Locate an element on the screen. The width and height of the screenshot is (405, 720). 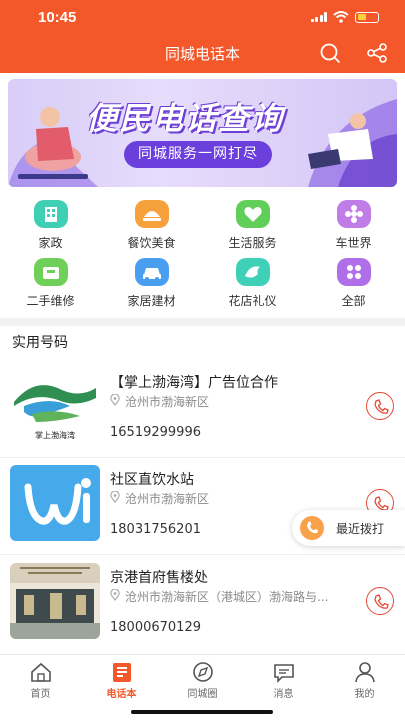
home-indicator is located at coordinates (202, 712).